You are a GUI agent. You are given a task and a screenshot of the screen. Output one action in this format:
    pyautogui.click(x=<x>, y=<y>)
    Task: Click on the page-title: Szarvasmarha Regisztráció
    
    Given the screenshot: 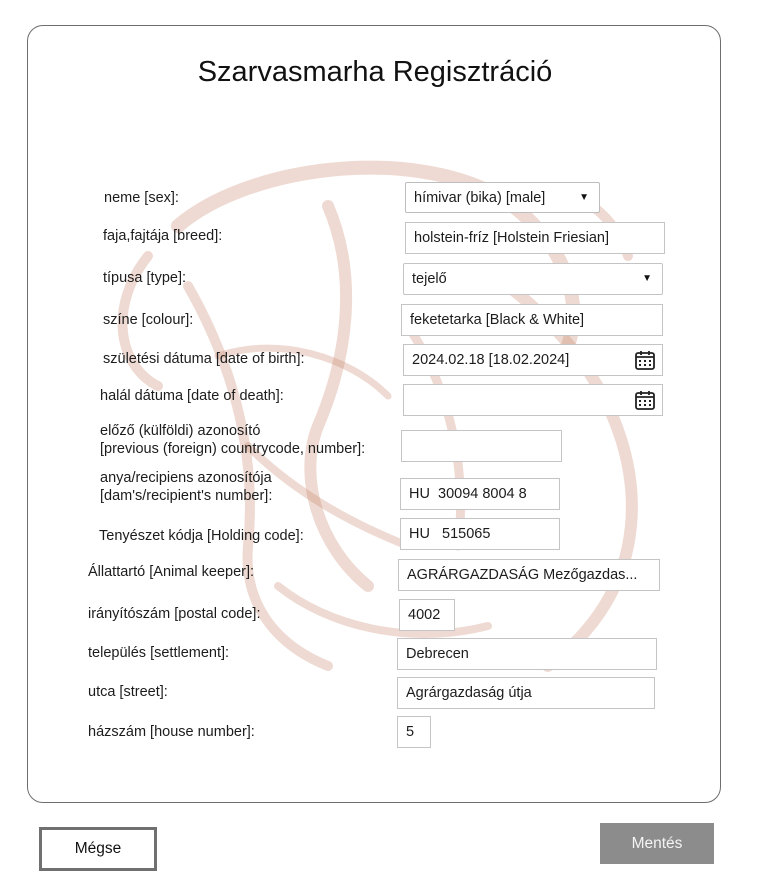 What is the action you would take?
    pyautogui.click(x=375, y=72)
    